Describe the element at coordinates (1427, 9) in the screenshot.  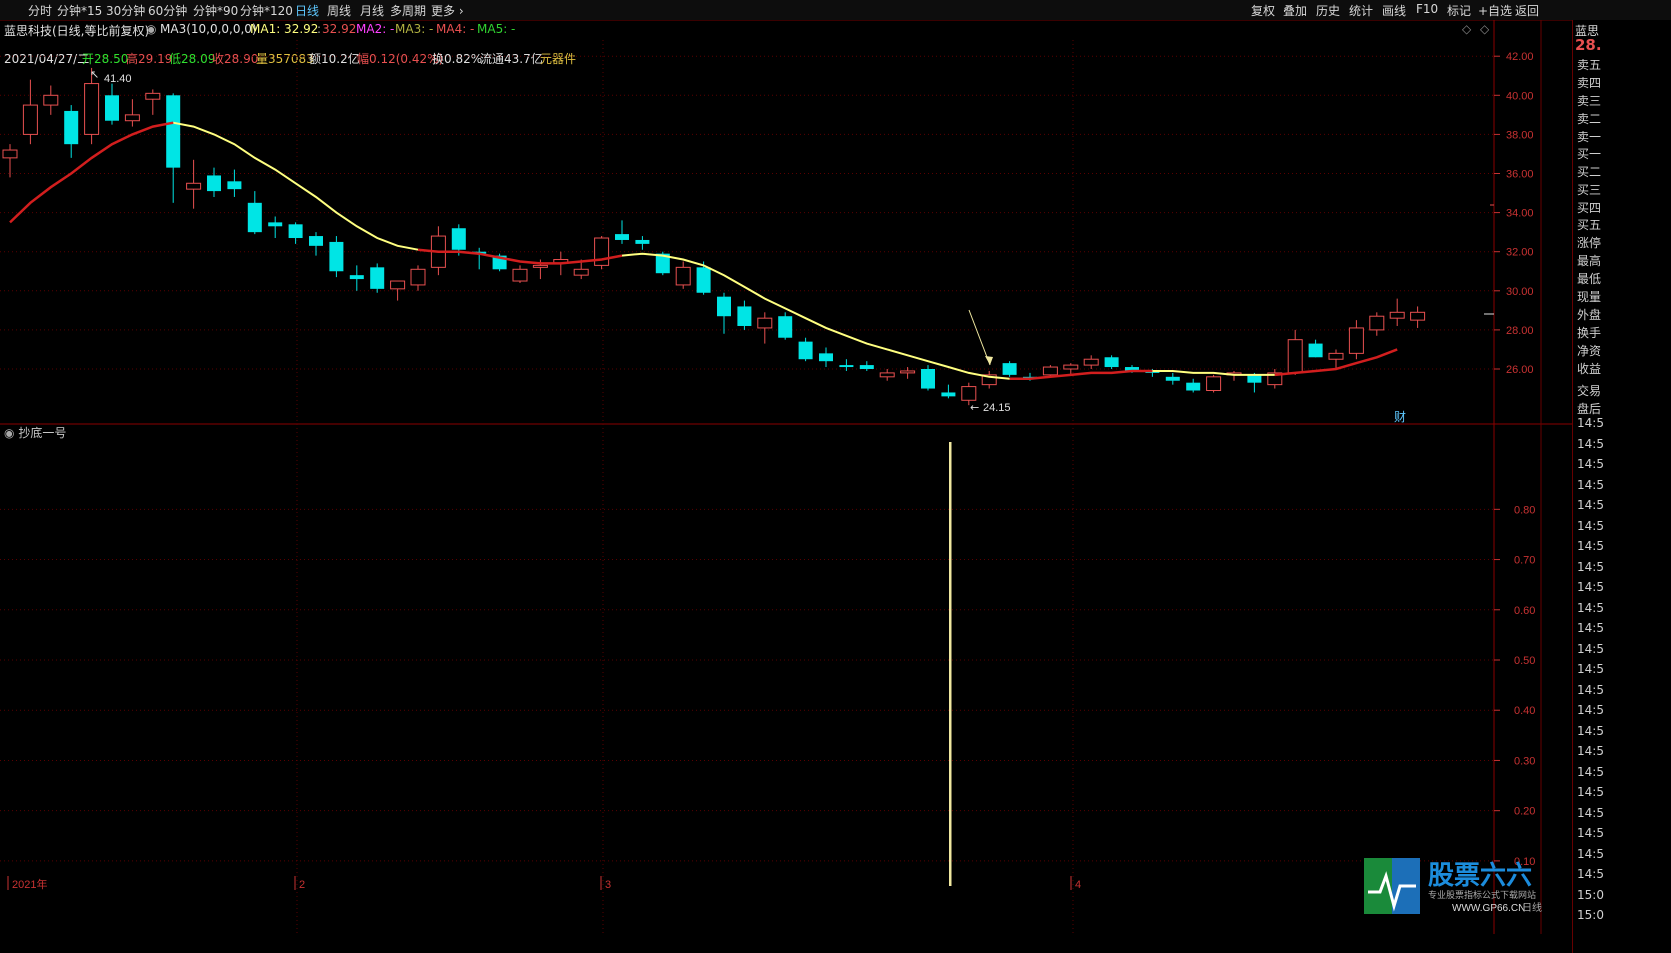
I see `tool-button-5: F10` at that location.